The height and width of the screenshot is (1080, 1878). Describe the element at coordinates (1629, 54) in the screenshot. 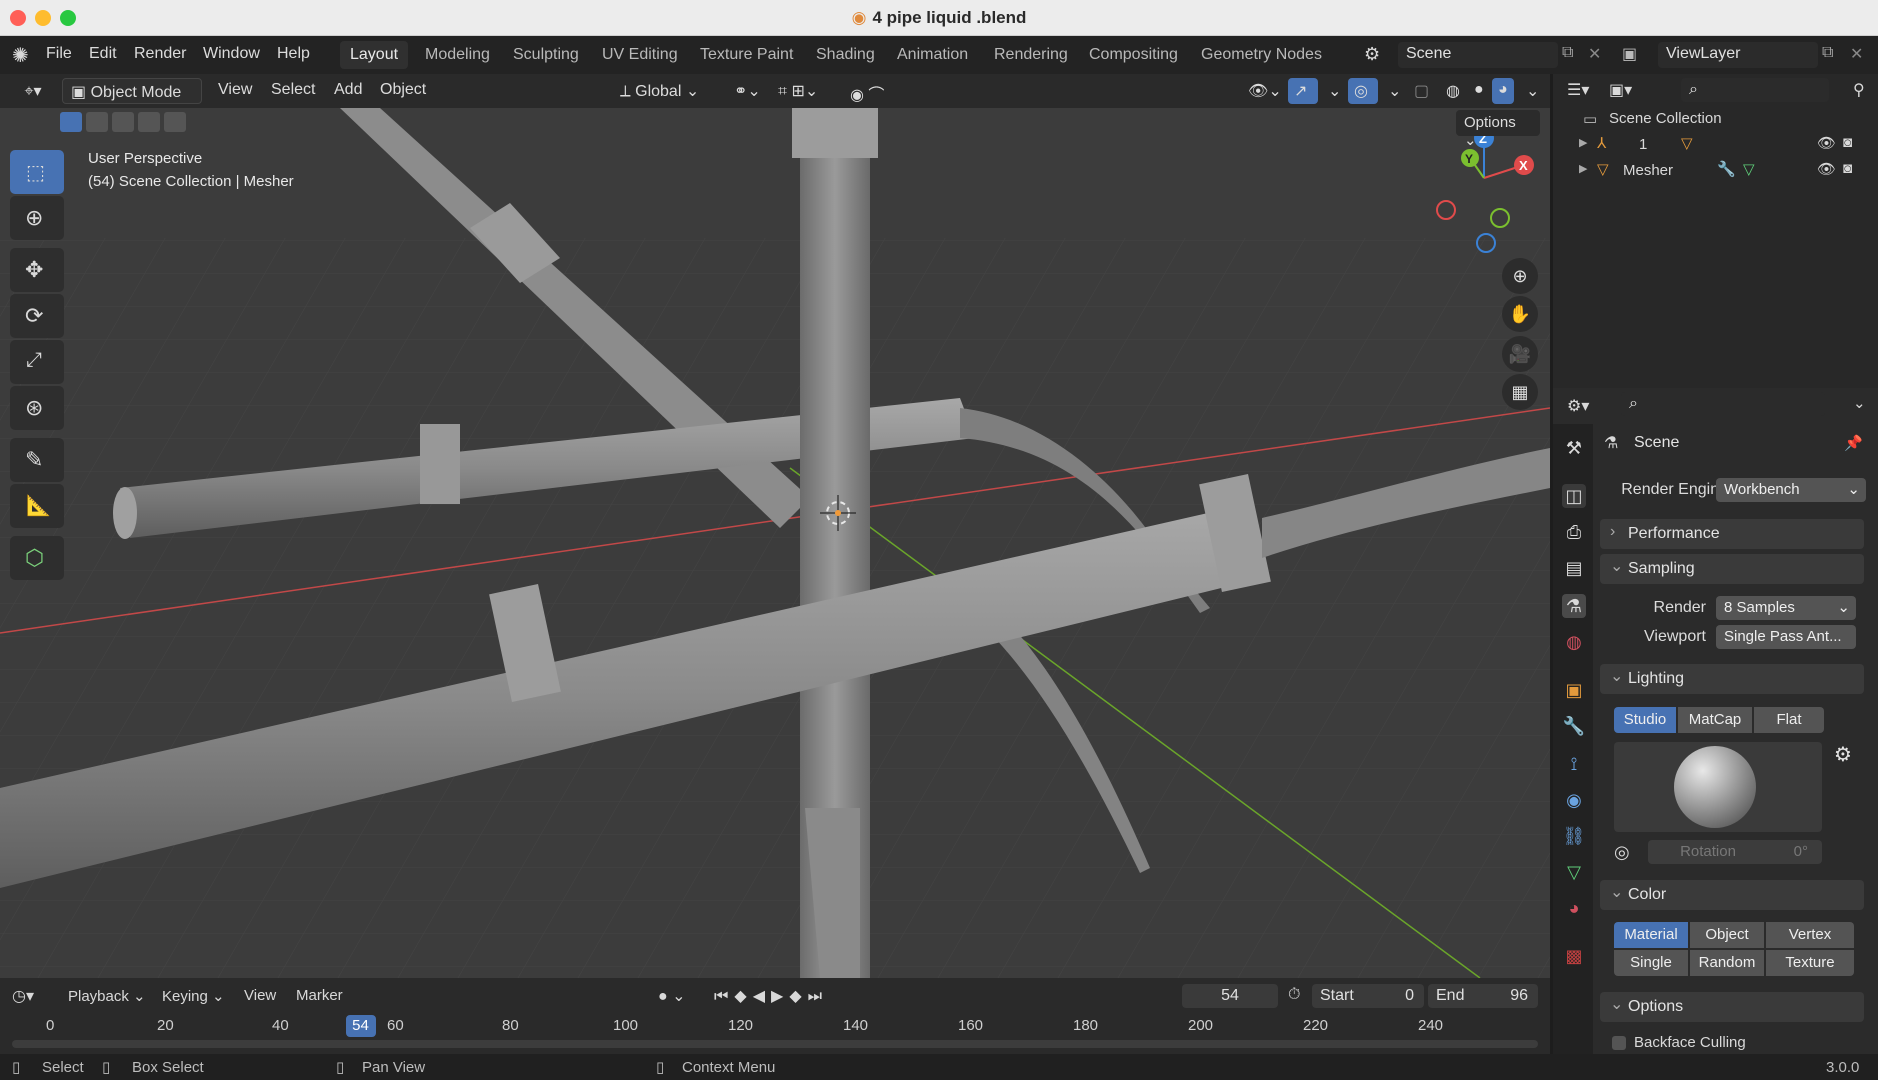

I see `viewlayer-selector-icon: ▣` at that location.